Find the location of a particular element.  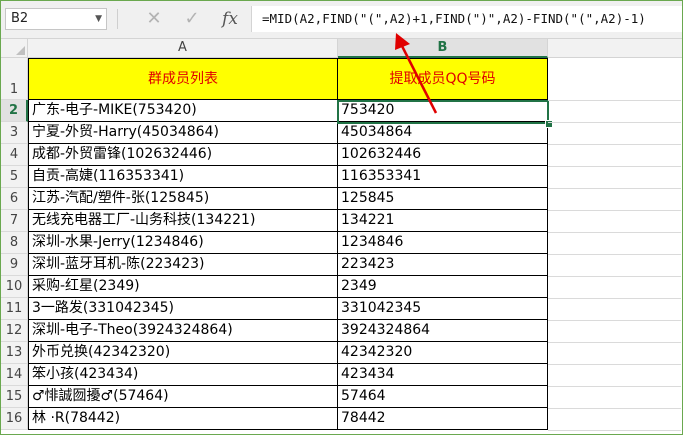

table-row: 深圳-水果-Jerry(1234846) 1234846 is located at coordinates (288, 243).